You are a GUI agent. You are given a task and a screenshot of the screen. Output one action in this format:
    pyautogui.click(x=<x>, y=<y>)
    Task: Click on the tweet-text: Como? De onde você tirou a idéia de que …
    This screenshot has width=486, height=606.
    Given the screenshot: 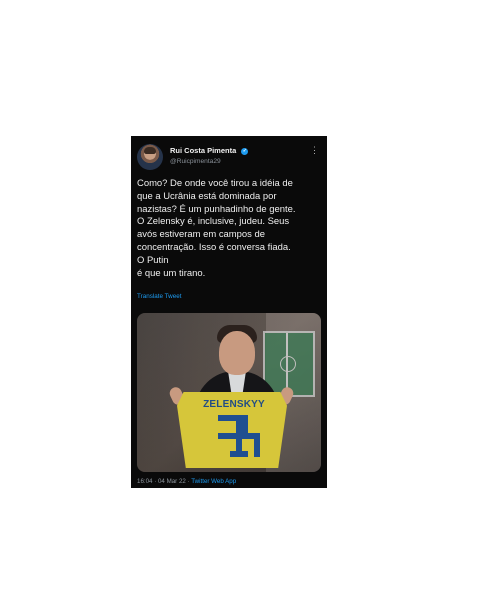 What is the action you would take?
    pyautogui.click(x=216, y=228)
    